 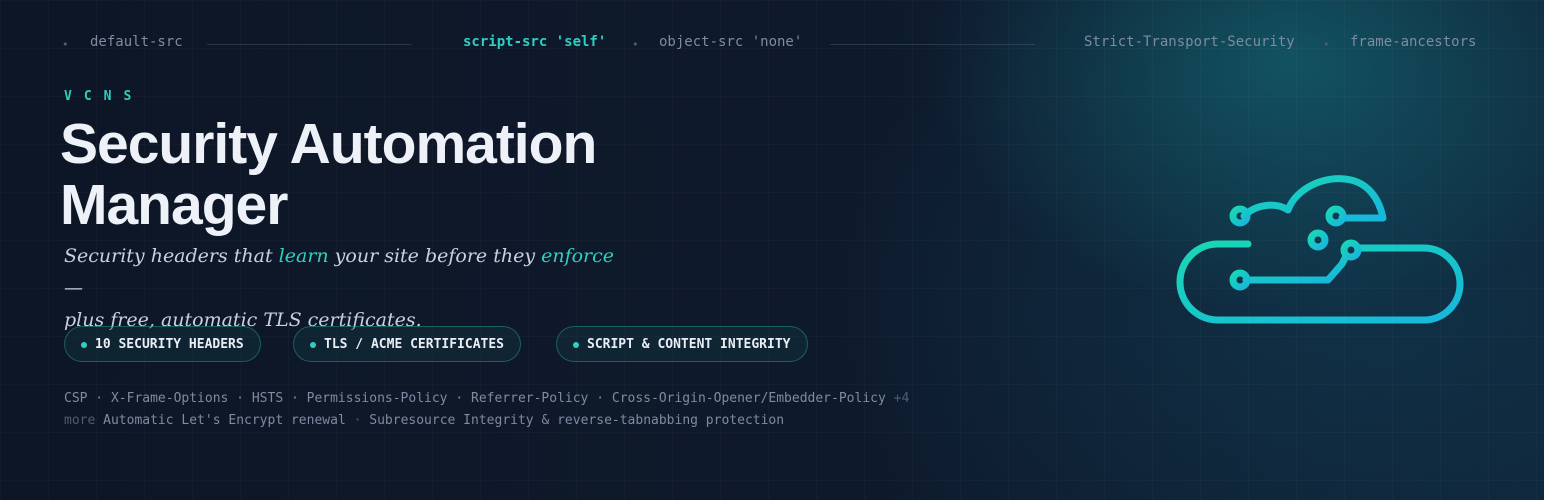 What do you see at coordinates (224, 420) in the screenshot?
I see `feature-lets-encrypt: Automatic Let's Encrypt renewal` at bounding box center [224, 420].